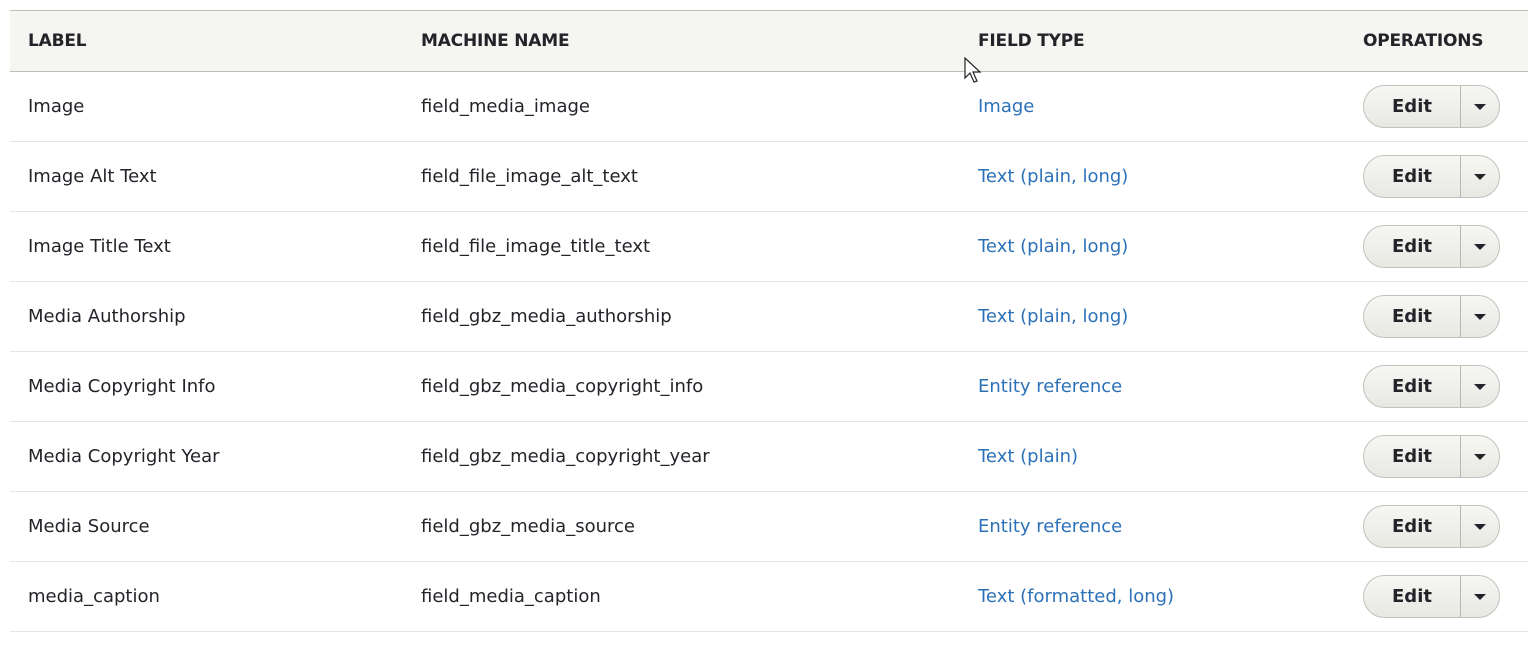 This screenshot has width=1528, height=653. I want to click on field-label: media_caption, so click(94, 596).